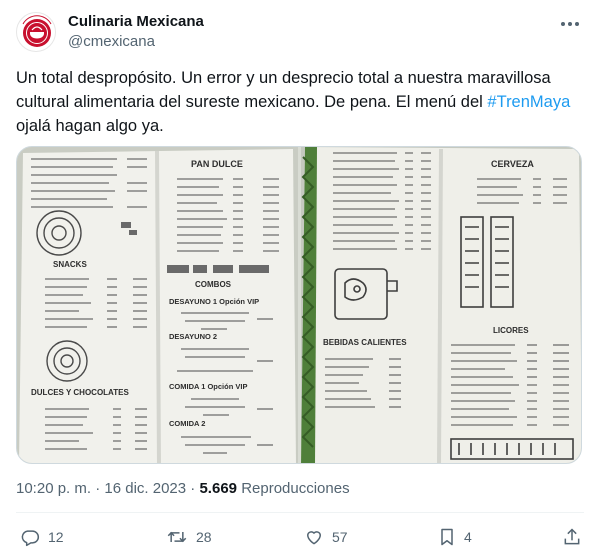 The height and width of the screenshot is (558, 600). Describe the element at coordinates (468, 537) in the screenshot. I see `bookmark-count: 4` at that location.